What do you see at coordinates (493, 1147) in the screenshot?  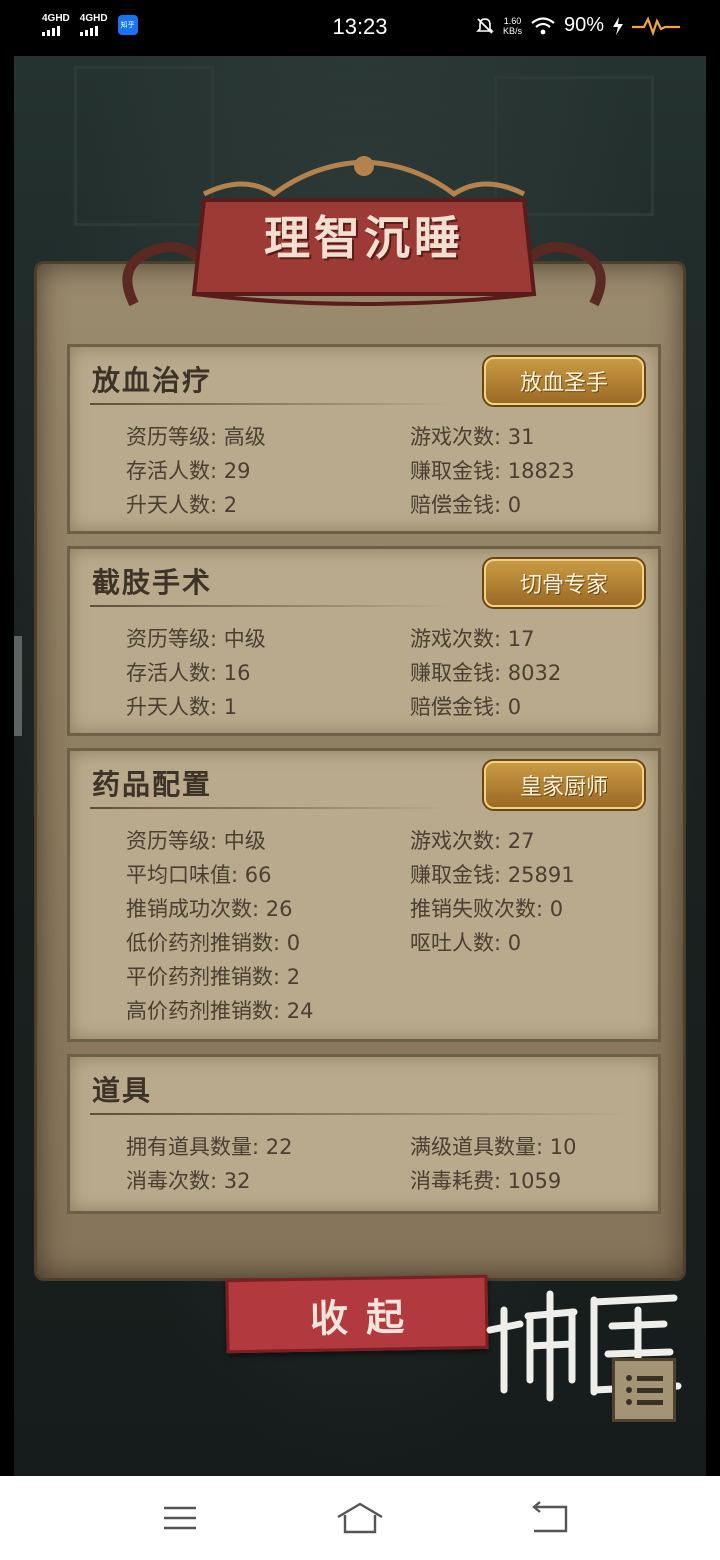 I see `stat-maxed: 满级道具数量: 10` at bounding box center [493, 1147].